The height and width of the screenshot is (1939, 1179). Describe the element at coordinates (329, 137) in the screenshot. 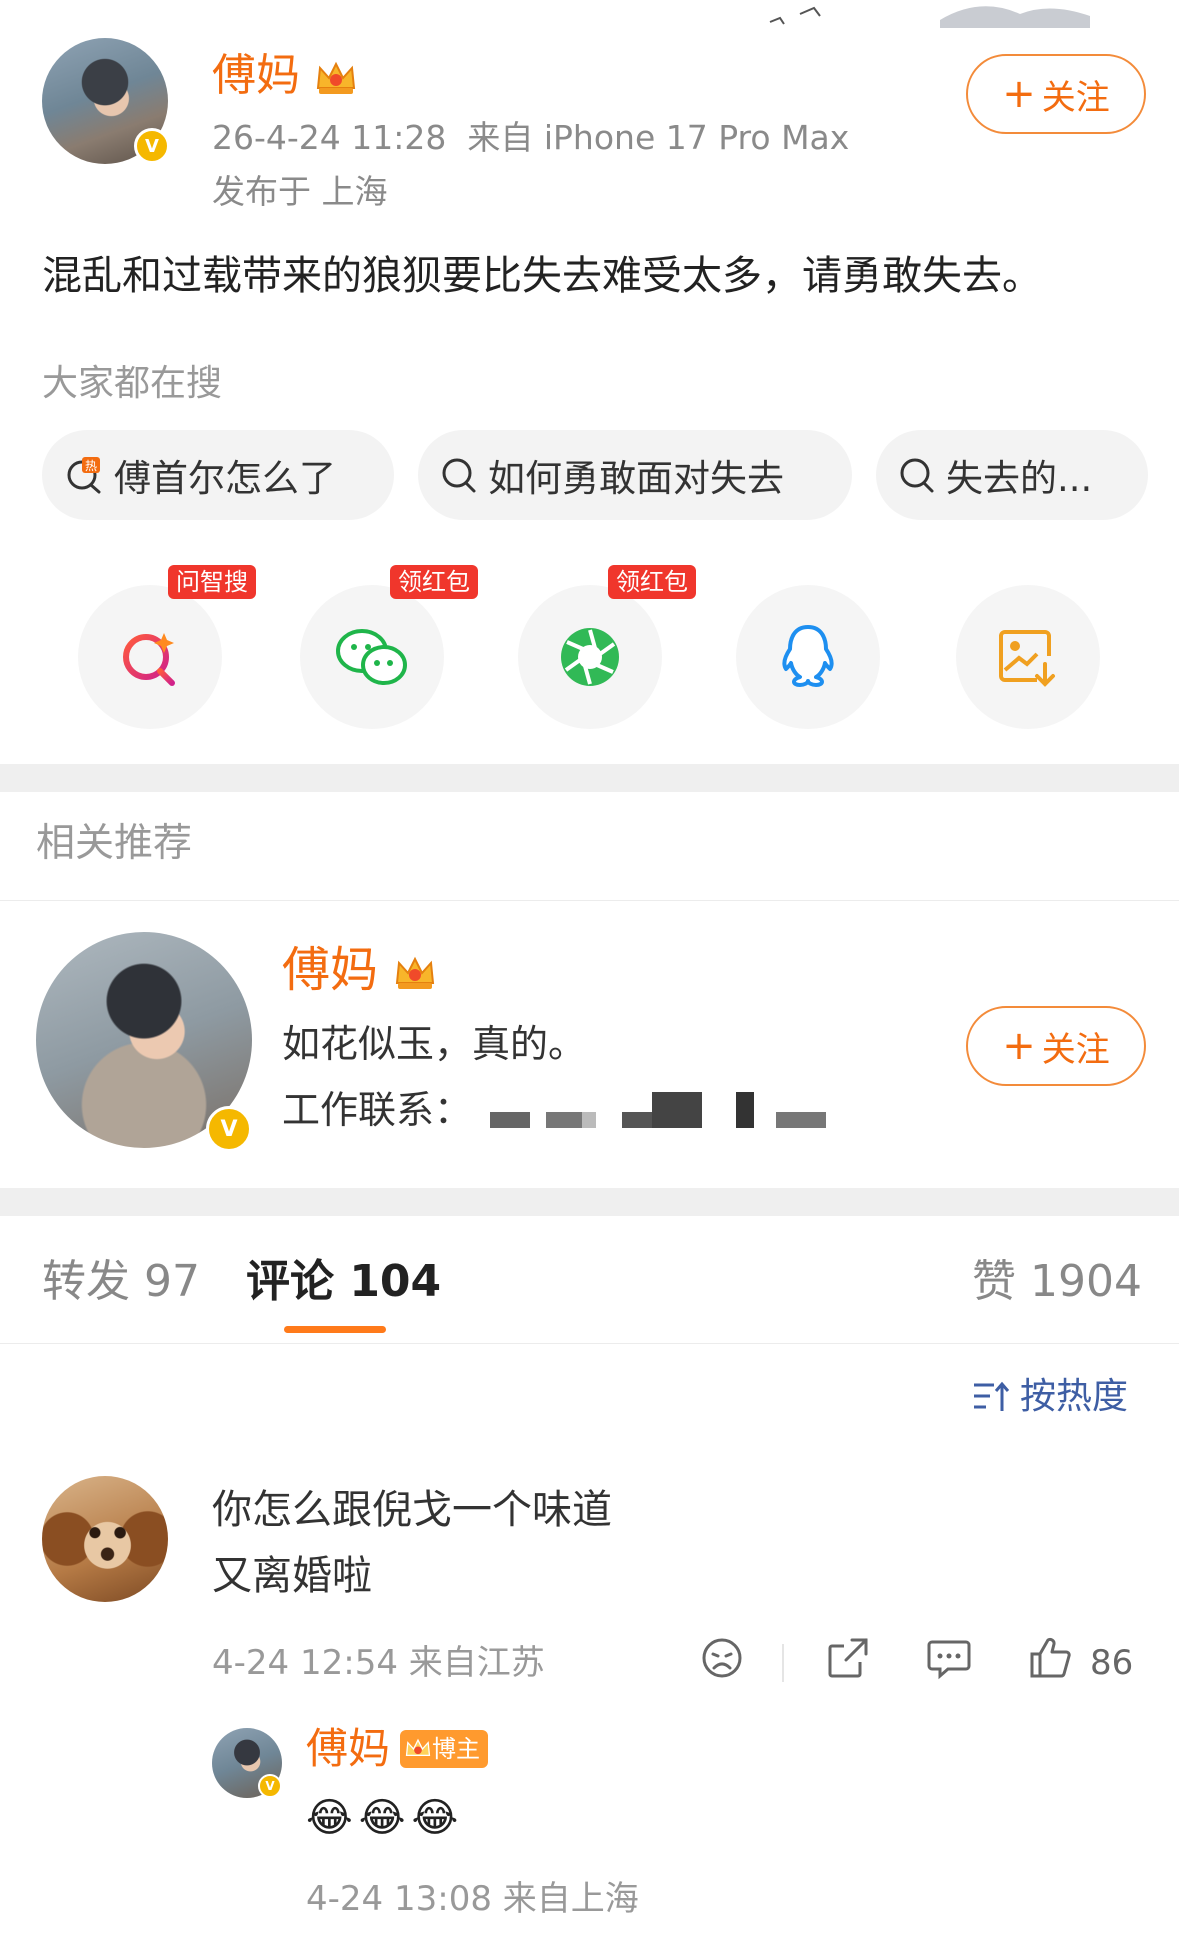

I see `post-timestamp: 26-4-24 11:28` at that location.